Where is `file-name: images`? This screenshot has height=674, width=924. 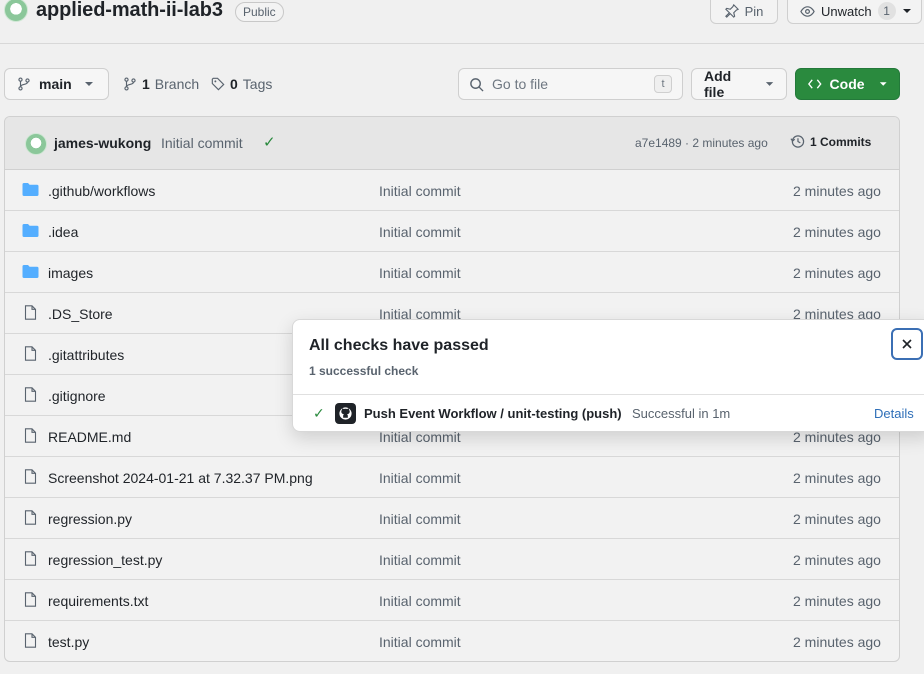
file-name: images is located at coordinates (70, 273).